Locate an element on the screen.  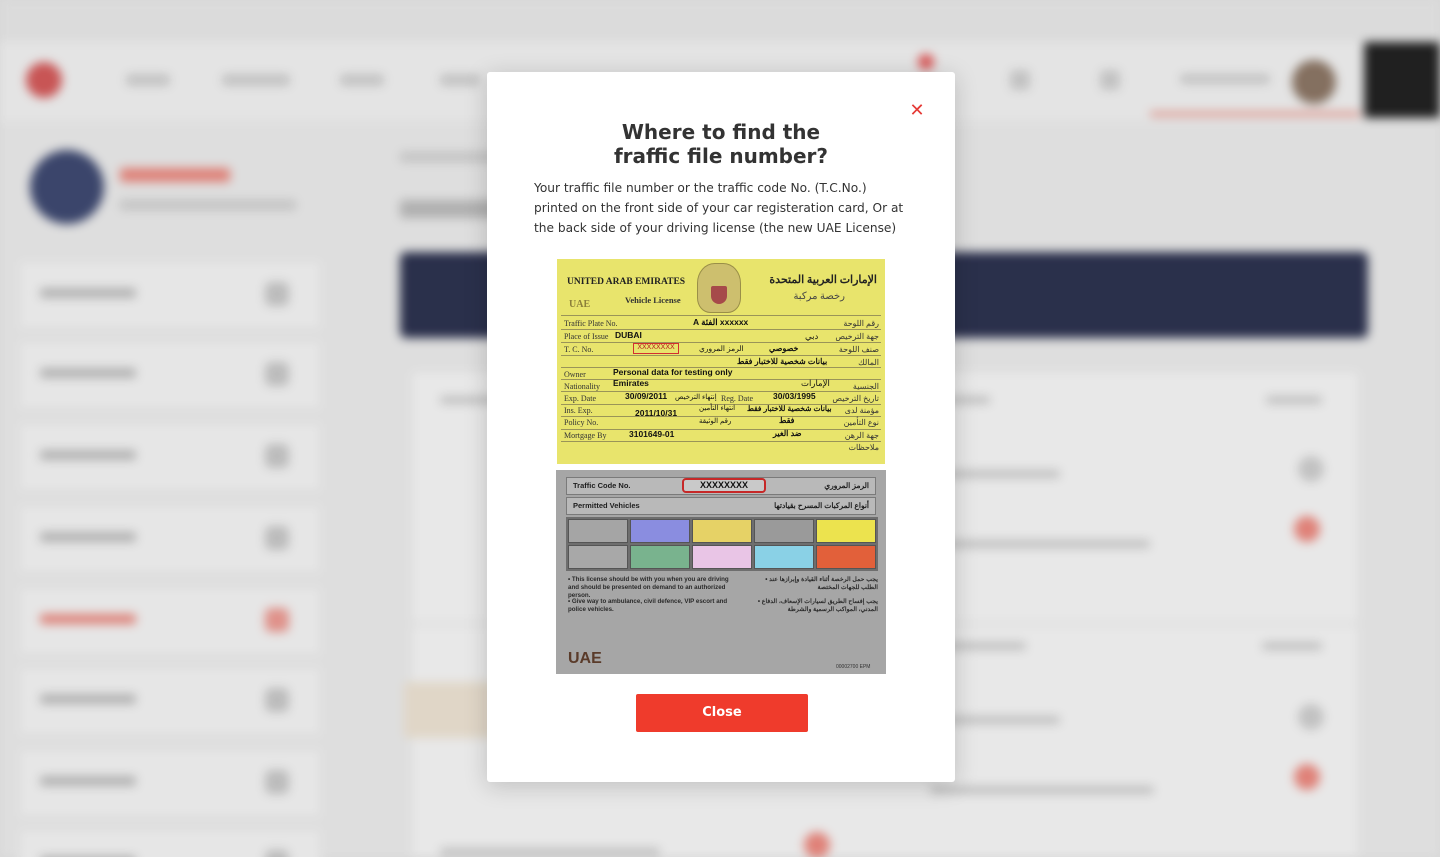
vl-label-place: Place of Issue is located at coordinates (586, 336).